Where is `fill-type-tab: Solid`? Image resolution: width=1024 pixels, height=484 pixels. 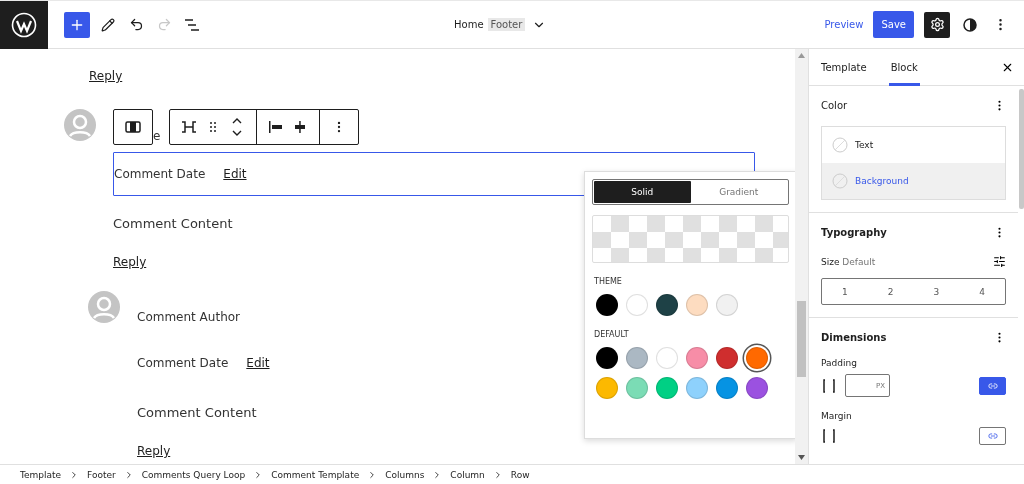
fill-type-tab: Solid is located at coordinates (642, 192).